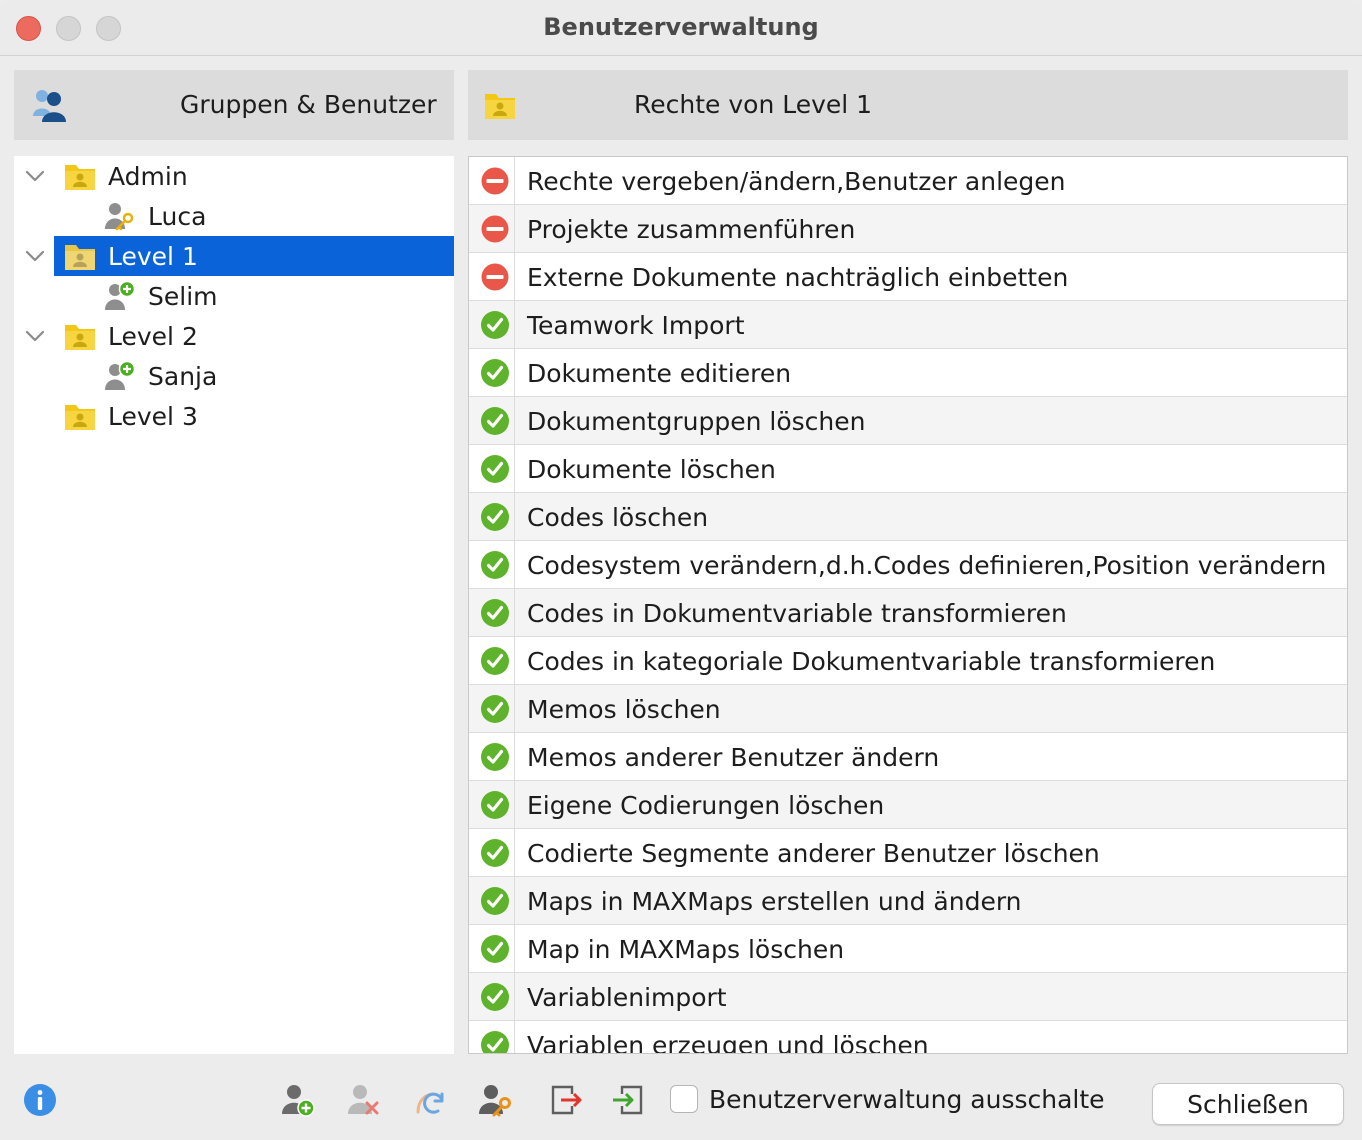 This screenshot has height=1140, width=1362. What do you see at coordinates (566, 1100) in the screenshot?
I see `export-icon` at bounding box center [566, 1100].